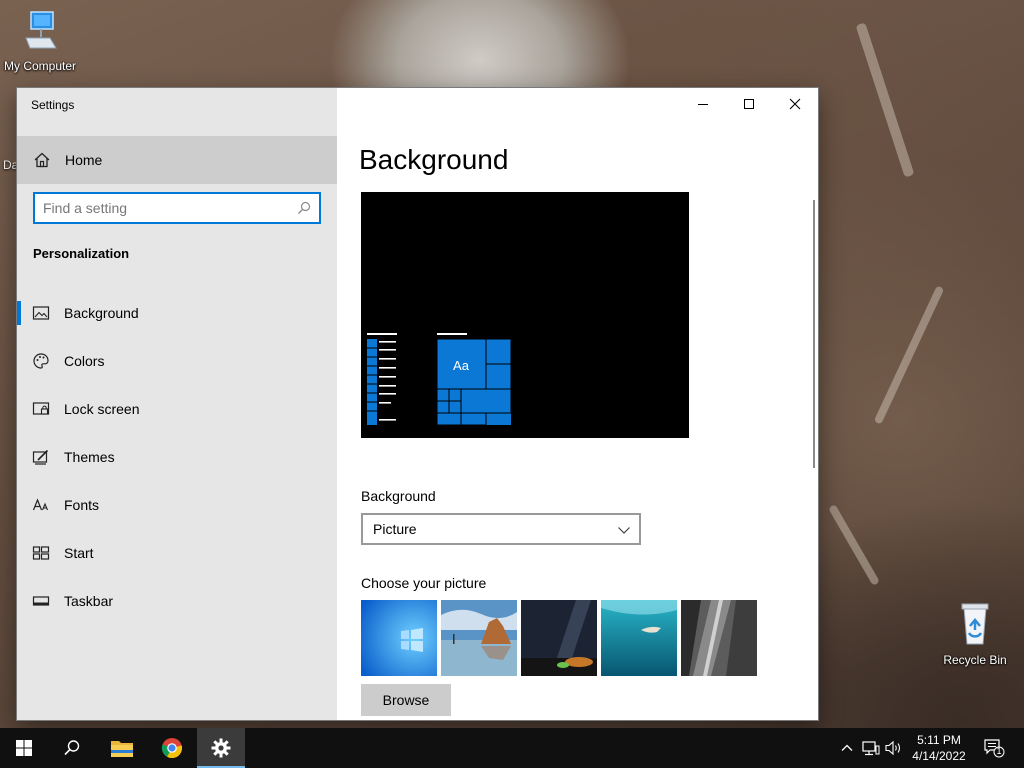 This screenshot has width=1024, height=768. Describe the element at coordinates (89, 601) in the screenshot. I see `sidebar-item-label: Taskbar` at that location.